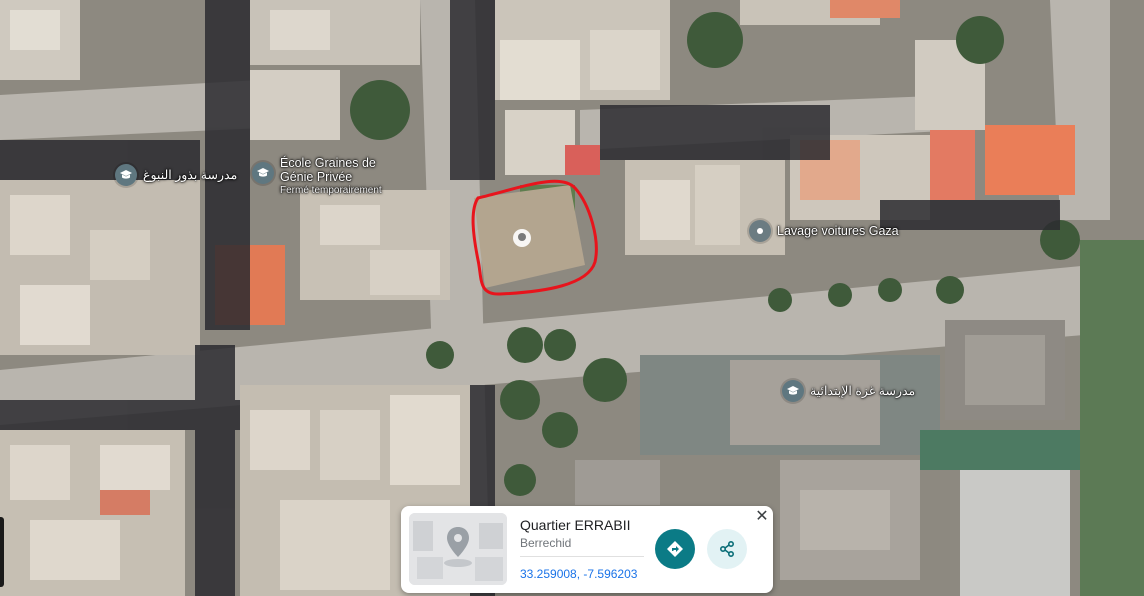  What do you see at coordinates (328, 170) in the screenshot?
I see `poi-label: École Graines de Génie Privée` at bounding box center [328, 170].